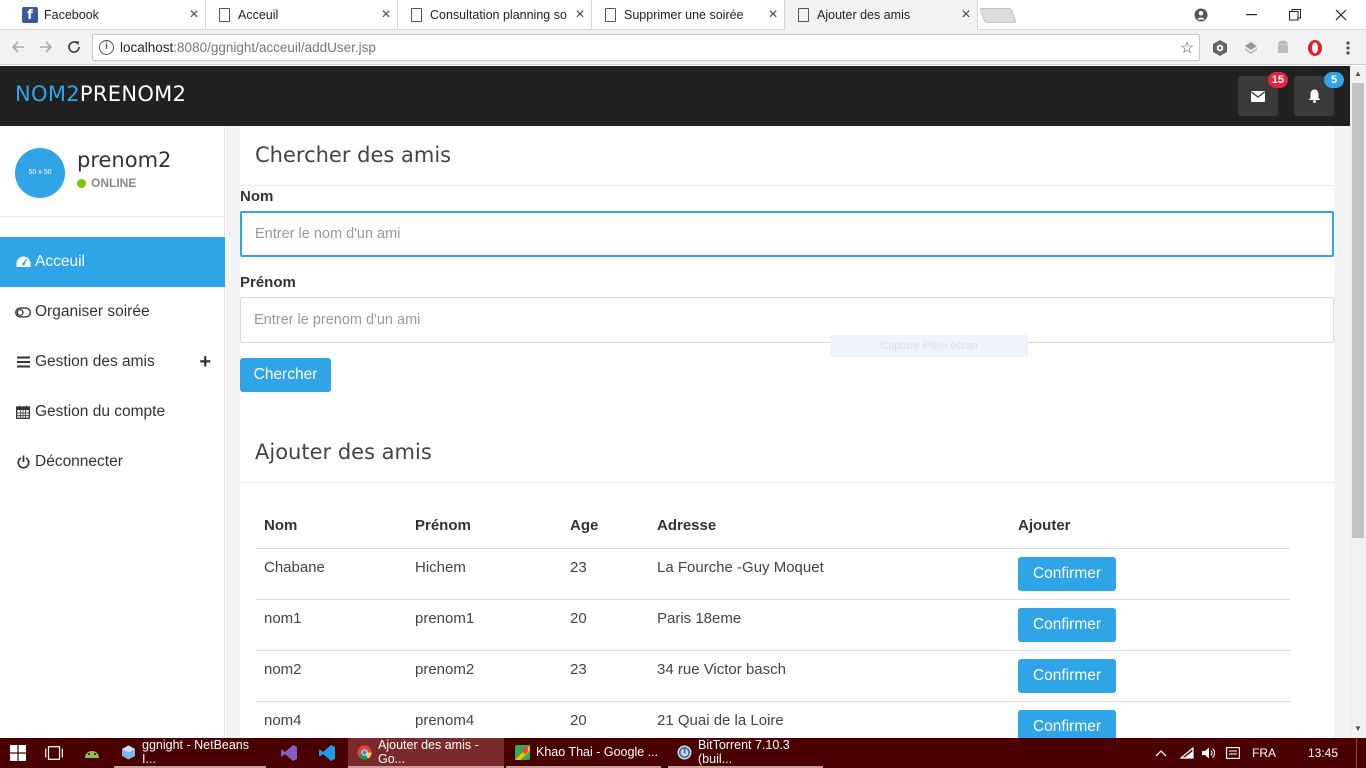  Describe the element at coordinates (331, 676) in the screenshot. I see `cell-nom: nom2` at that location.